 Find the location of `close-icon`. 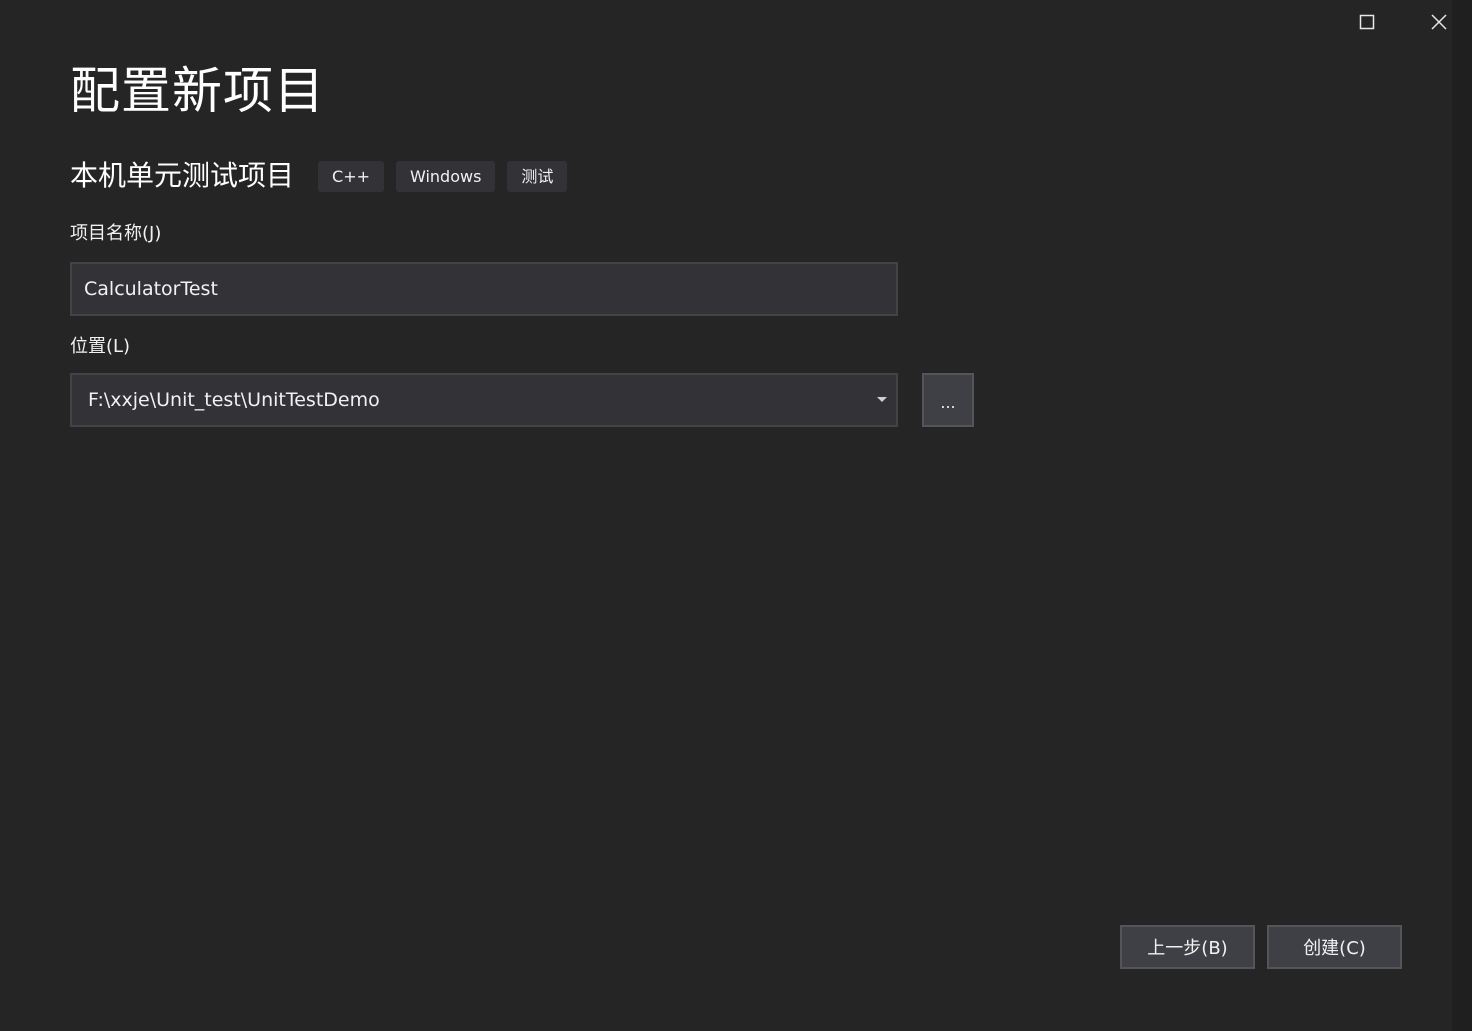

close-icon is located at coordinates (1439, 22).